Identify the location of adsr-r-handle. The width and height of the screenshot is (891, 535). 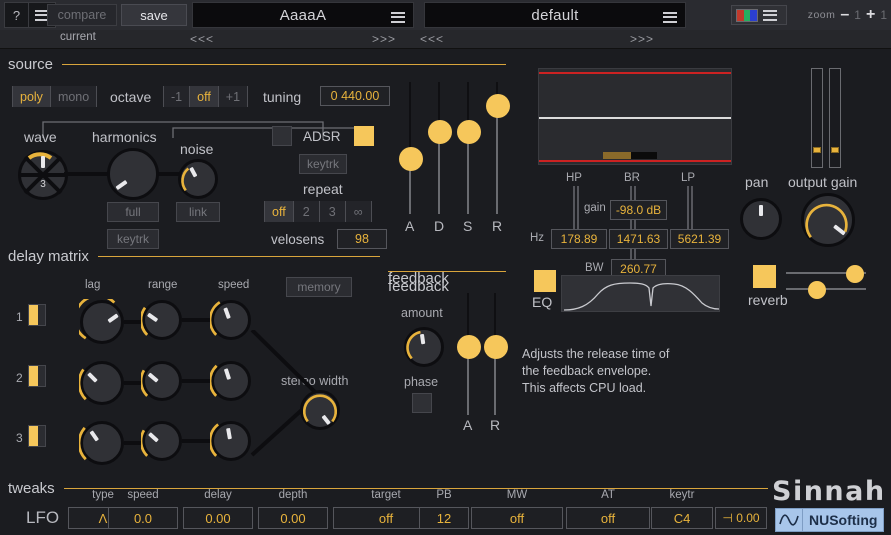
(498, 105).